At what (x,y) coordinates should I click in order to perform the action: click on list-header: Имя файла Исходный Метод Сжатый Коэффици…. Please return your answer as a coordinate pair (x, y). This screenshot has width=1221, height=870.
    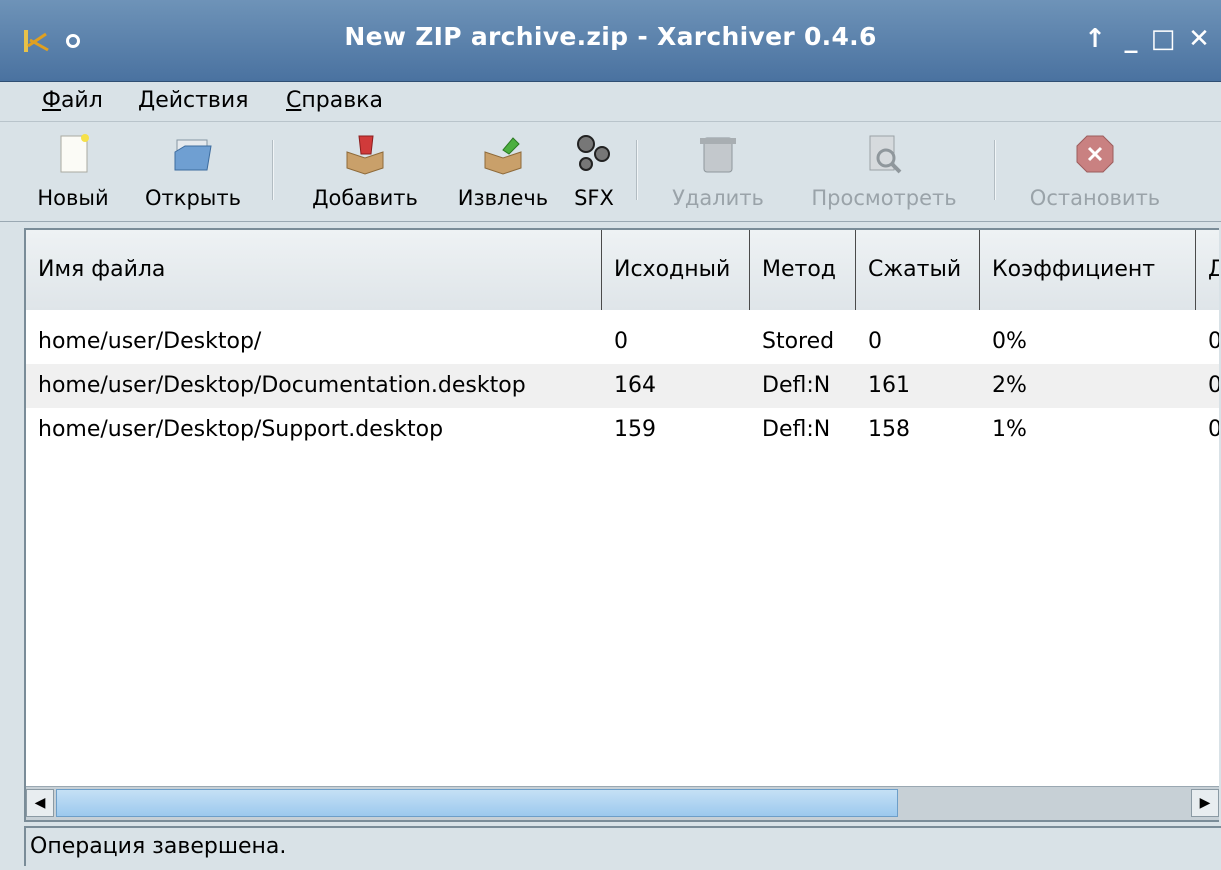
    Looking at the image, I should click on (622, 270).